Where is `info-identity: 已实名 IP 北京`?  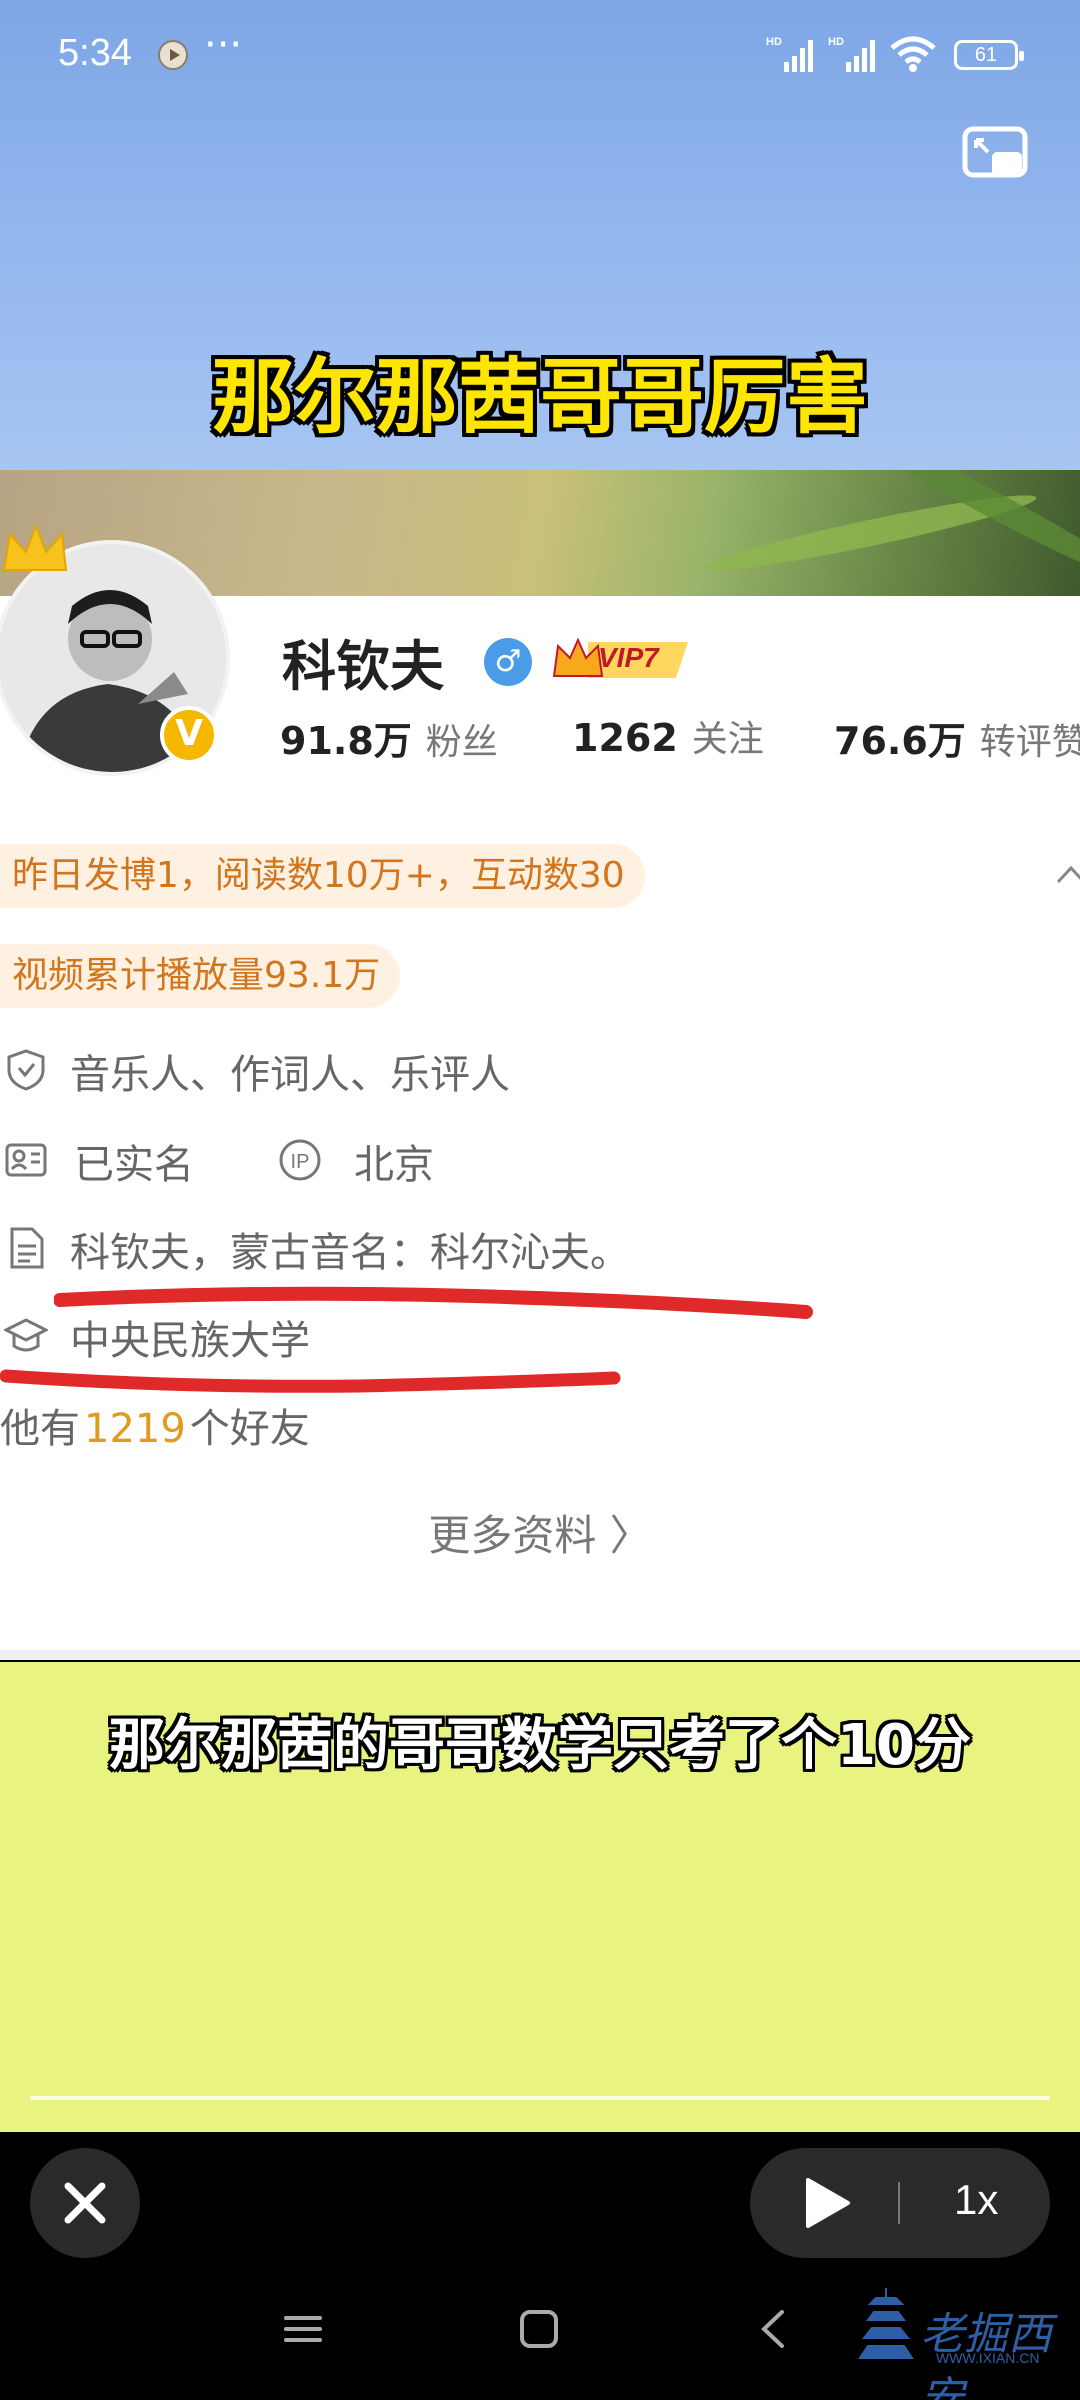 info-identity: 已实名 IP 北京 is located at coordinates (540, 1158).